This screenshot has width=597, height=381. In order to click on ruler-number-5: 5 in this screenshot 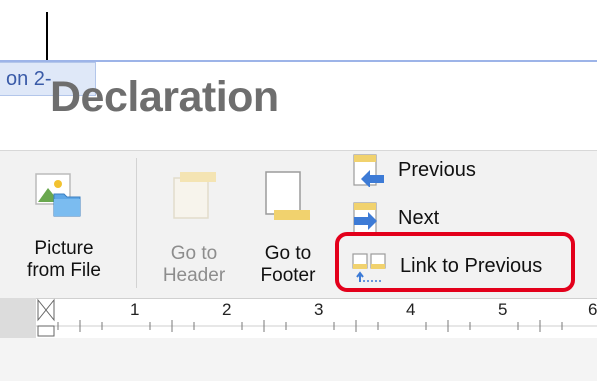, I will do `click(503, 309)`.